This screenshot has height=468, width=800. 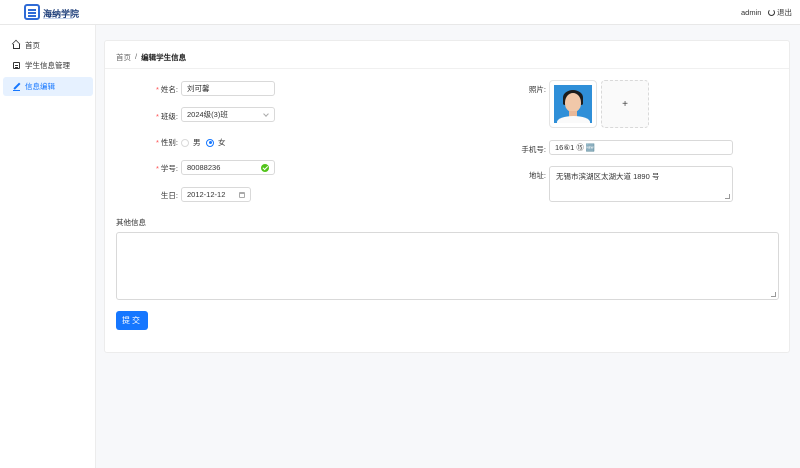 What do you see at coordinates (447, 68) in the screenshot?
I see `divider` at bounding box center [447, 68].